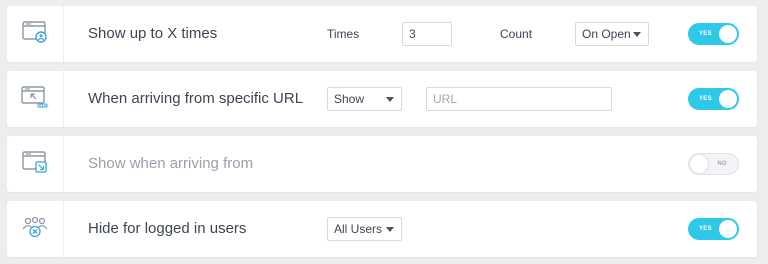  What do you see at coordinates (167, 228) in the screenshot?
I see `rule-title: Hide for logged in users` at bounding box center [167, 228].